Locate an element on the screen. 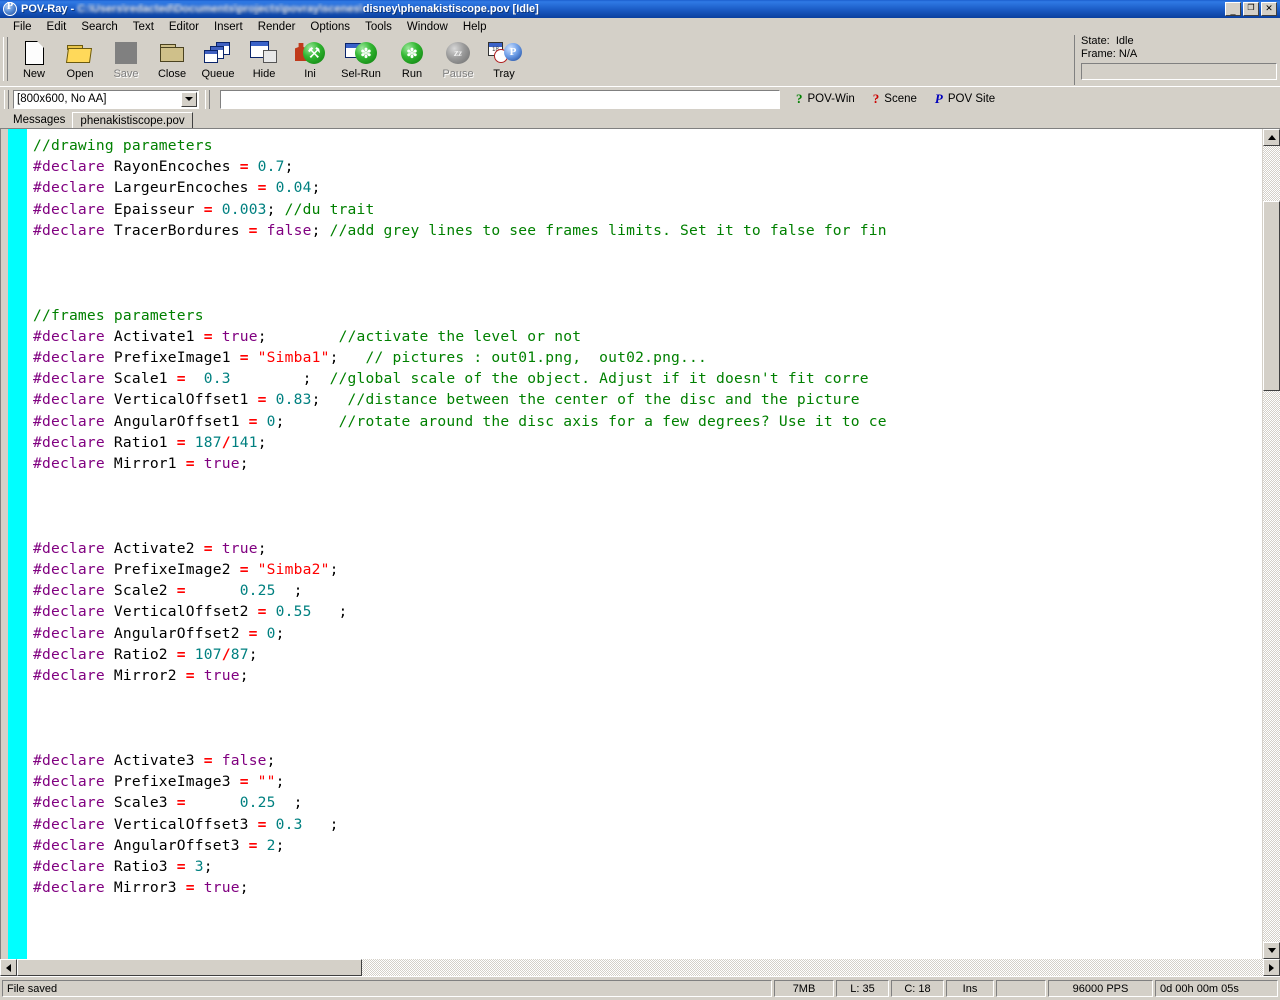 The image size is (1280, 1000). status-line: L: 35 is located at coordinates (862, 988).